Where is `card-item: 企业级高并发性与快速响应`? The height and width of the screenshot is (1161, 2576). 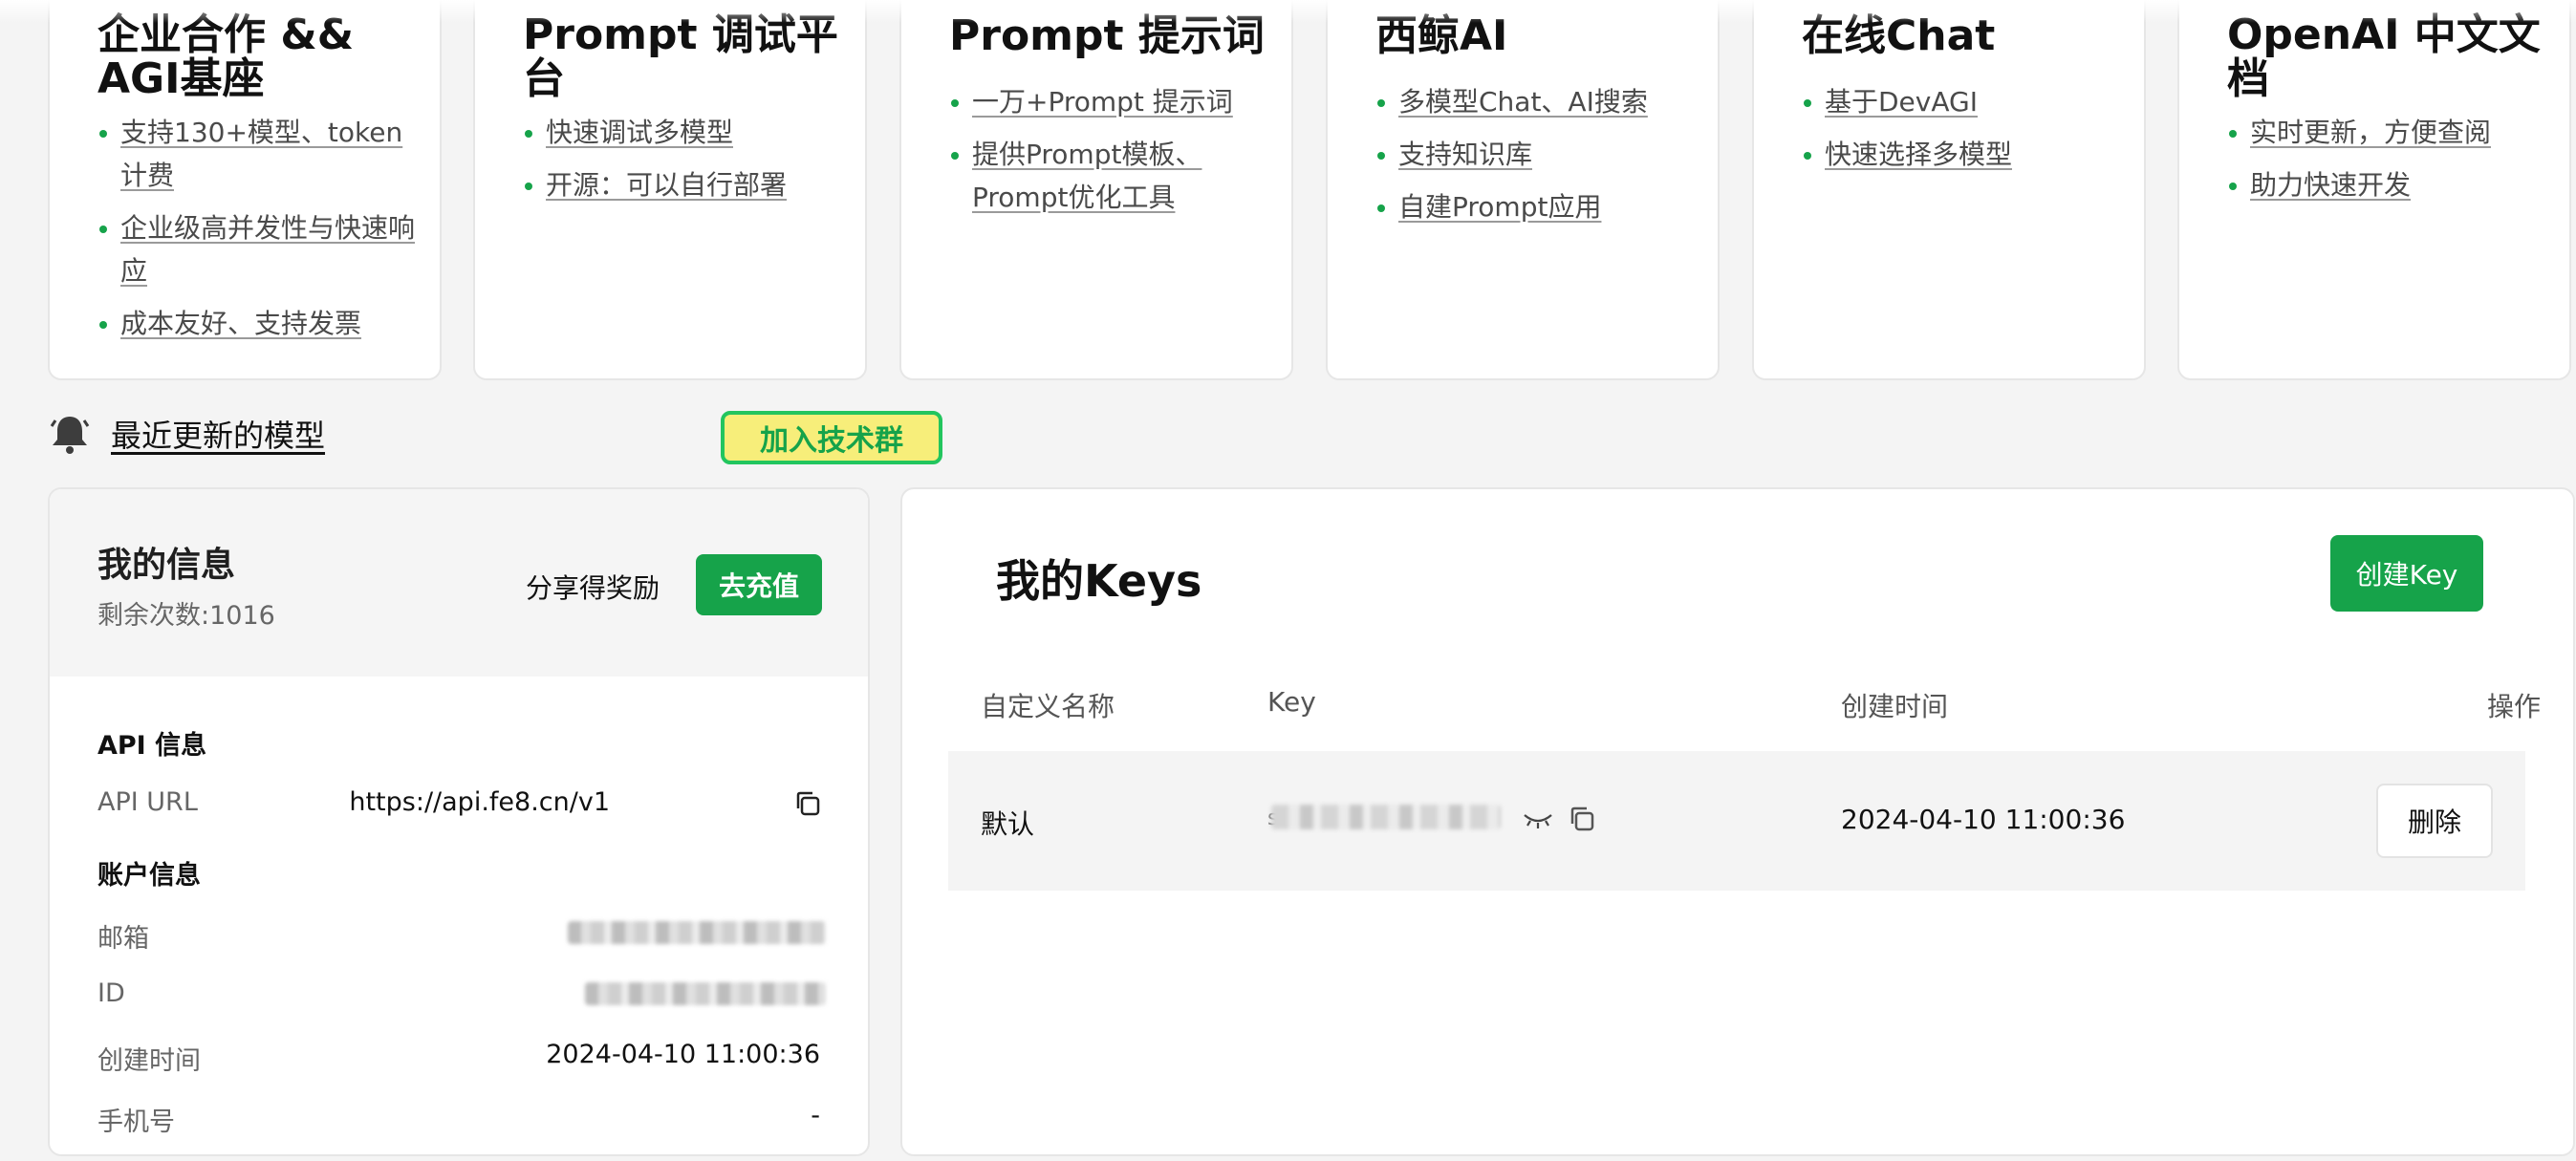 card-item: 企业级高并发性与快速响应 is located at coordinates (256, 249).